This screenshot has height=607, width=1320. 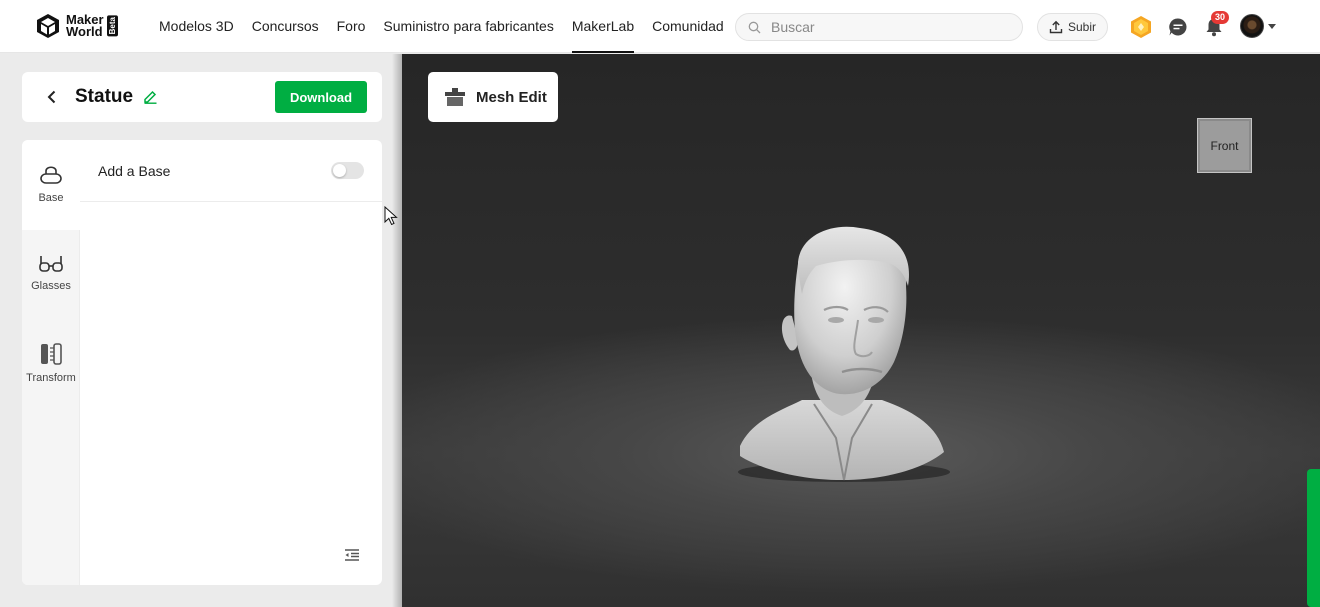 I want to click on mesh-edit-label: Mesh Edit, so click(x=511, y=97).